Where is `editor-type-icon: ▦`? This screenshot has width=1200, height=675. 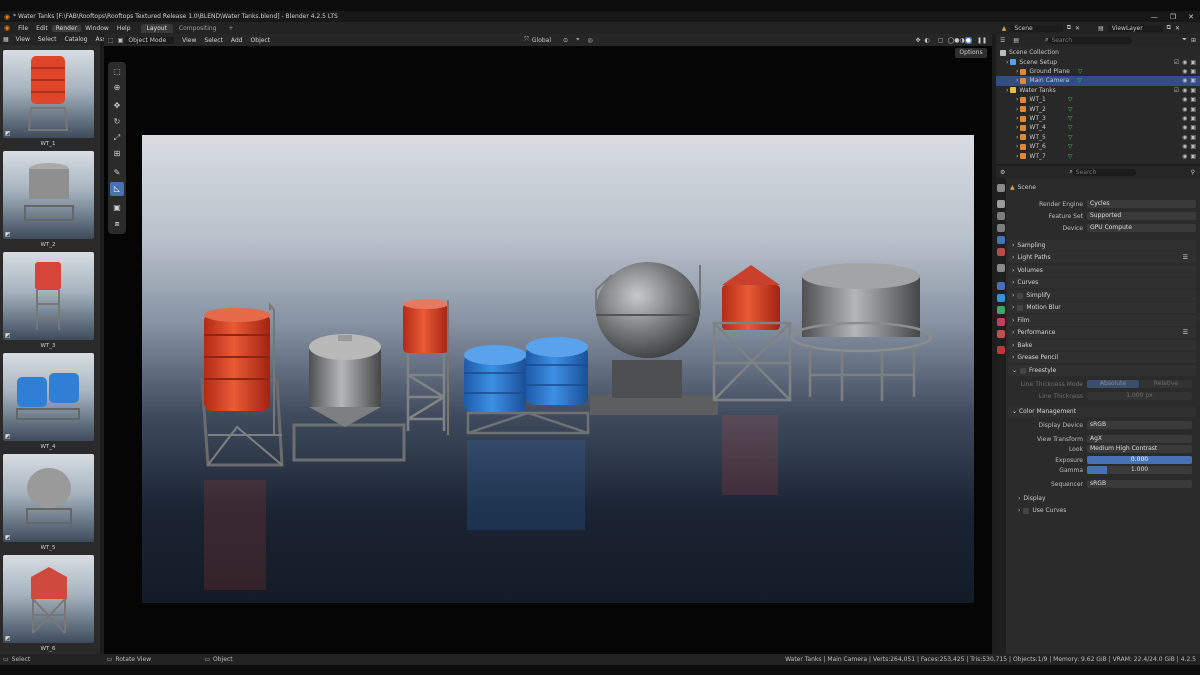
editor-type-icon: ▦ is located at coordinates (6, 39).